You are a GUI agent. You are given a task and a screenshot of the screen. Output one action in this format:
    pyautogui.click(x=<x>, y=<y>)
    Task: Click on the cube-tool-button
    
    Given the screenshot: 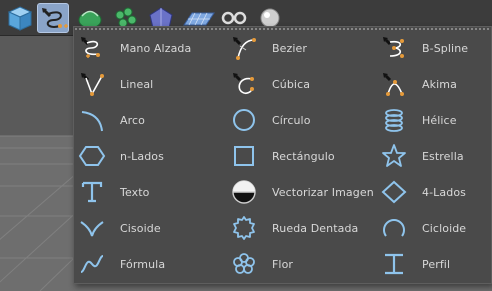 What is the action you would take?
    pyautogui.click(x=20, y=18)
    